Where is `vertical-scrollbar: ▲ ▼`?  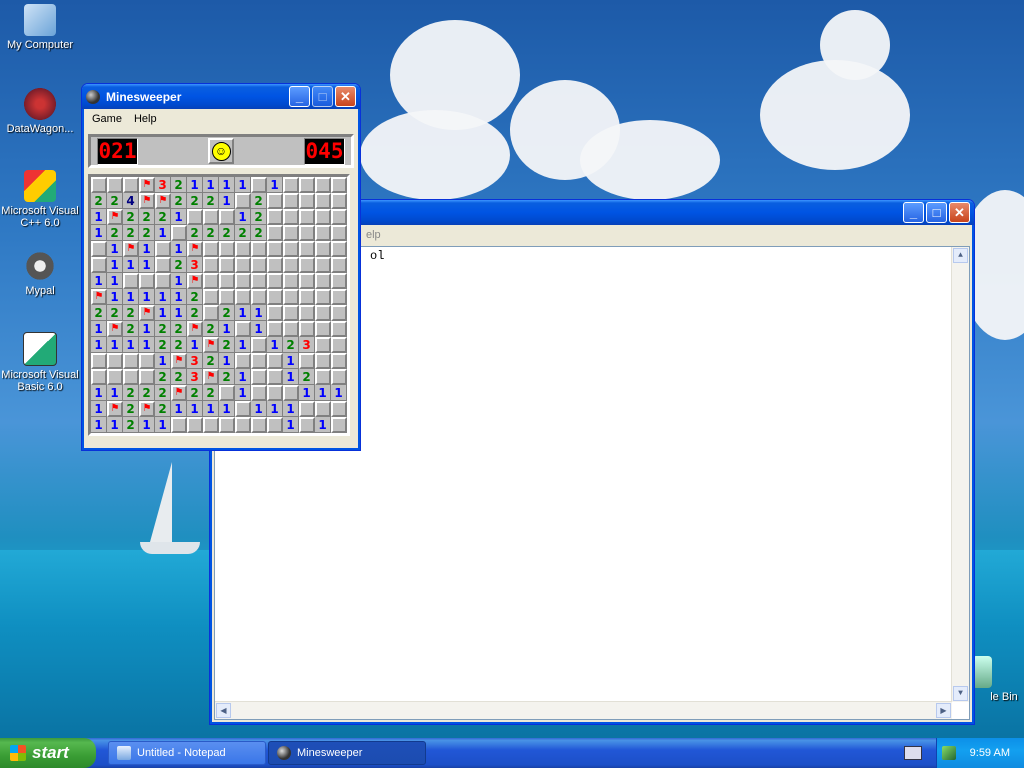 vertical-scrollbar: ▲ ▼ is located at coordinates (960, 474).